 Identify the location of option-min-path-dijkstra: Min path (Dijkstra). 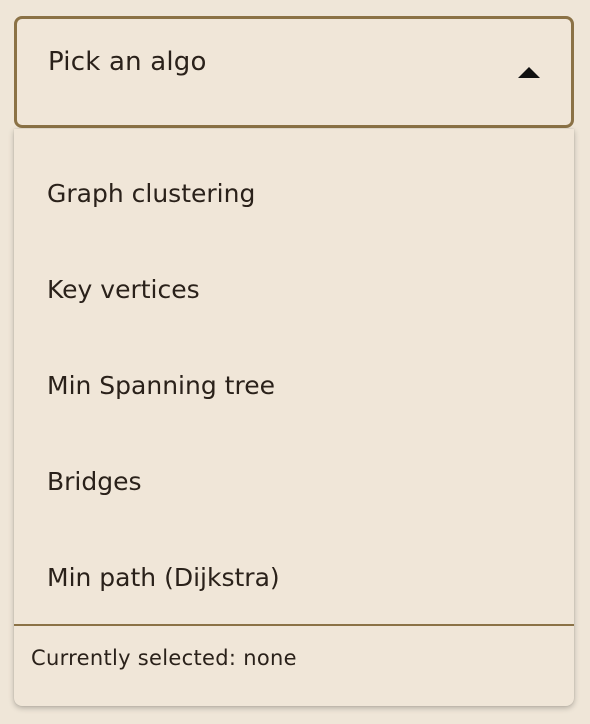
(294, 577).